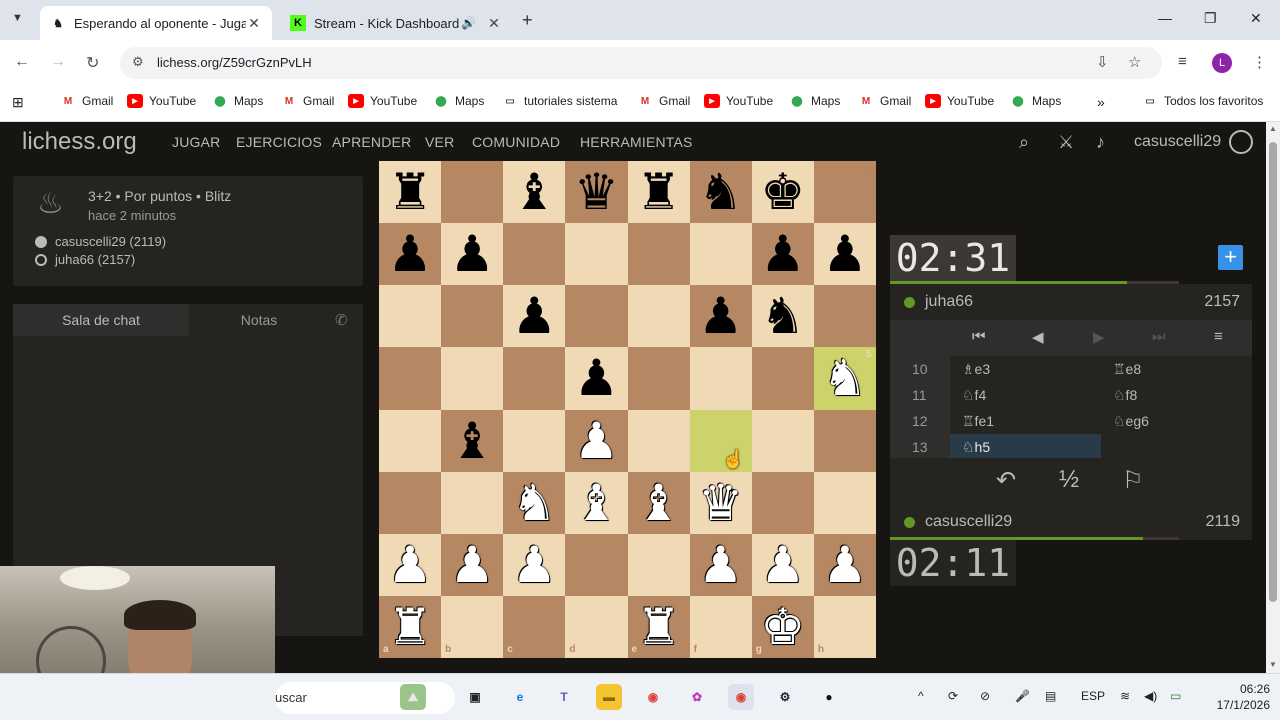  What do you see at coordinates (527, 20) in the screenshot?
I see `new-tab-icon: +` at bounding box center [527, 20].